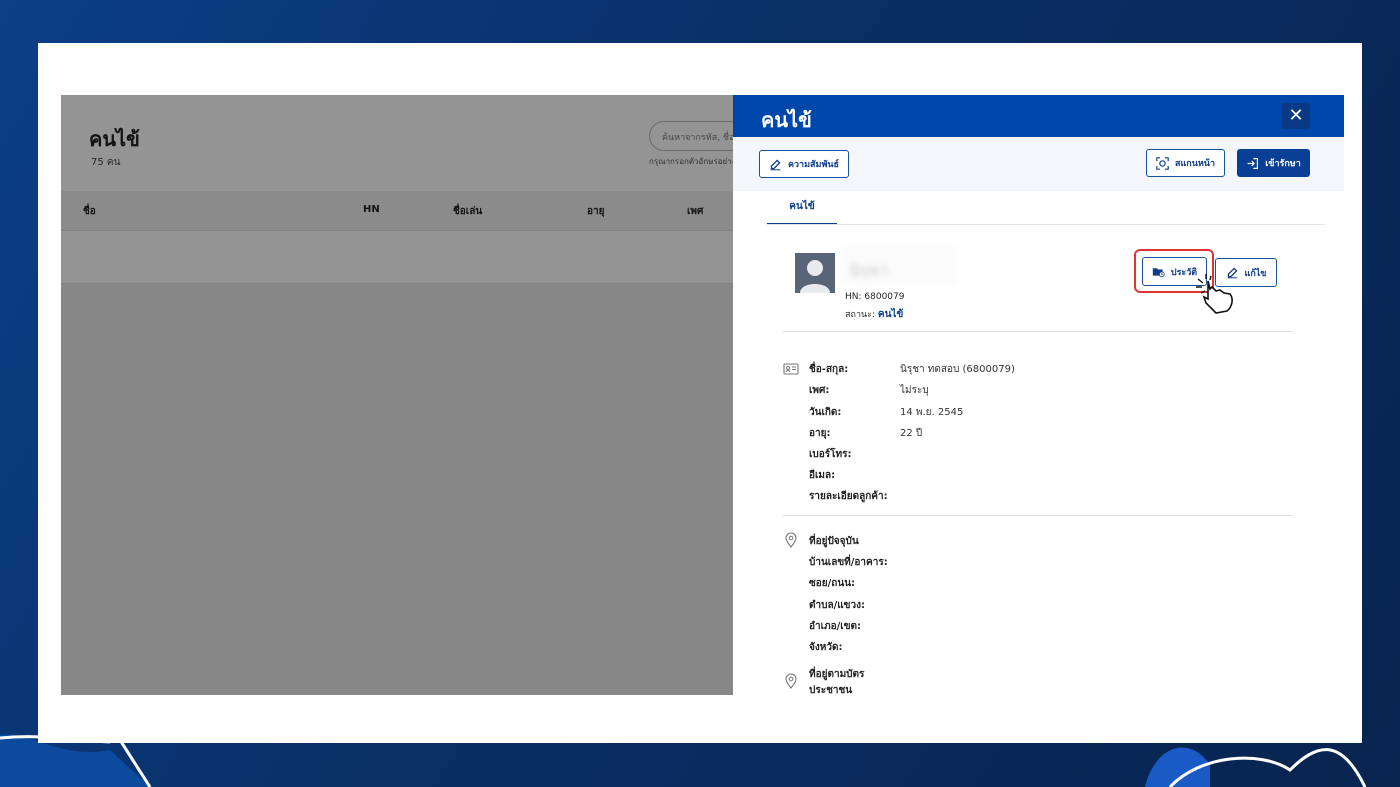  Describe the element at coordinates (1158, 273) in the screenshot. I see `folder-icon` at that location.